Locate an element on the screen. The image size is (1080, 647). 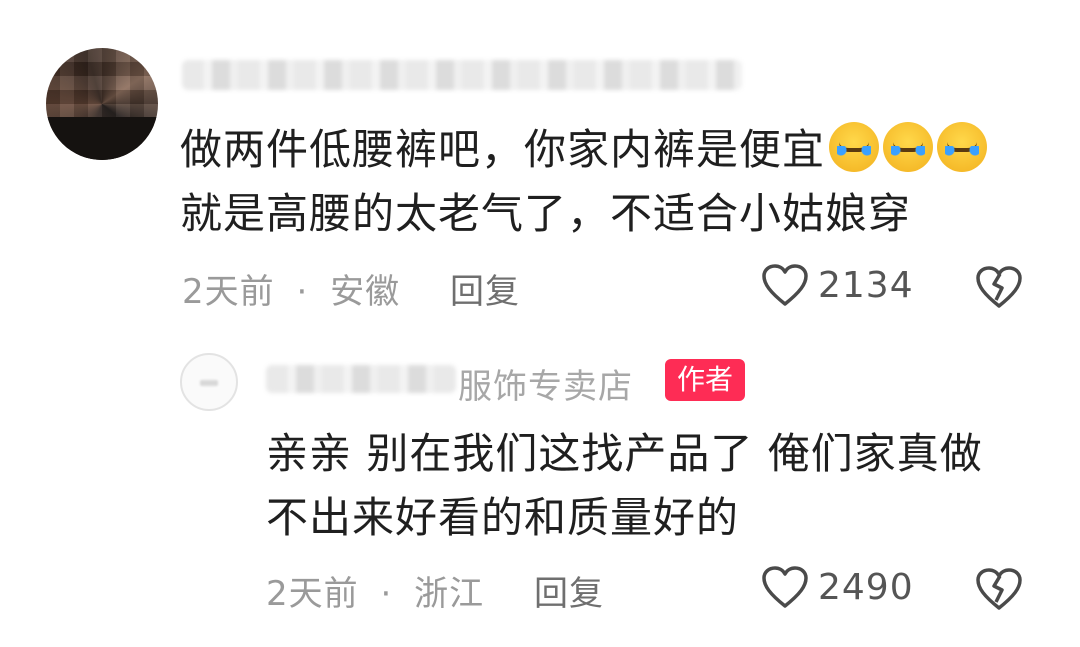
shop-name: 服饰专卖店 is located at coordinates (545, 383).